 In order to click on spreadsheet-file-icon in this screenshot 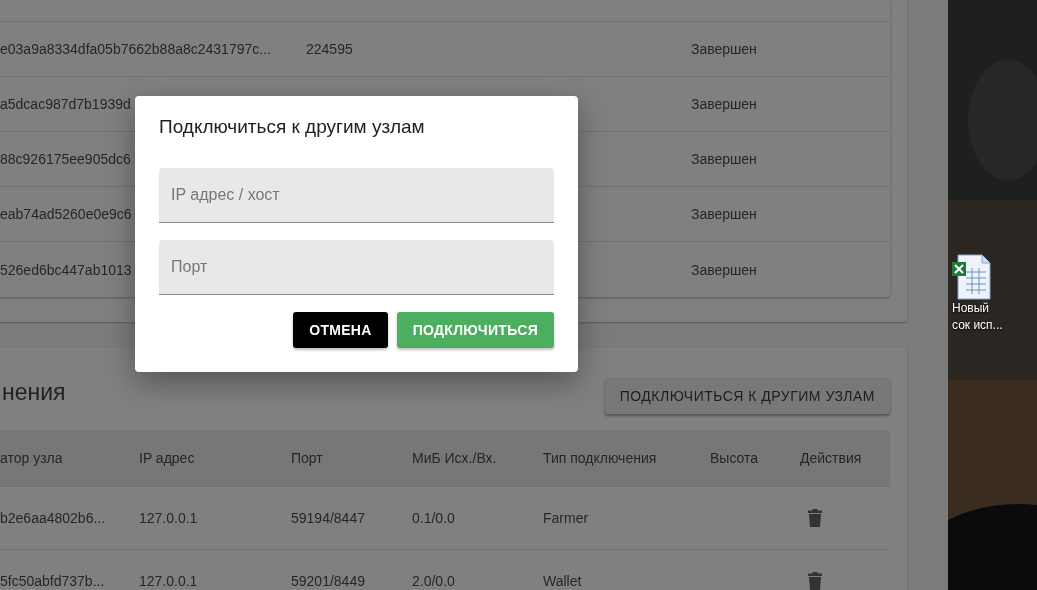, I will do `click(972, 277)`.